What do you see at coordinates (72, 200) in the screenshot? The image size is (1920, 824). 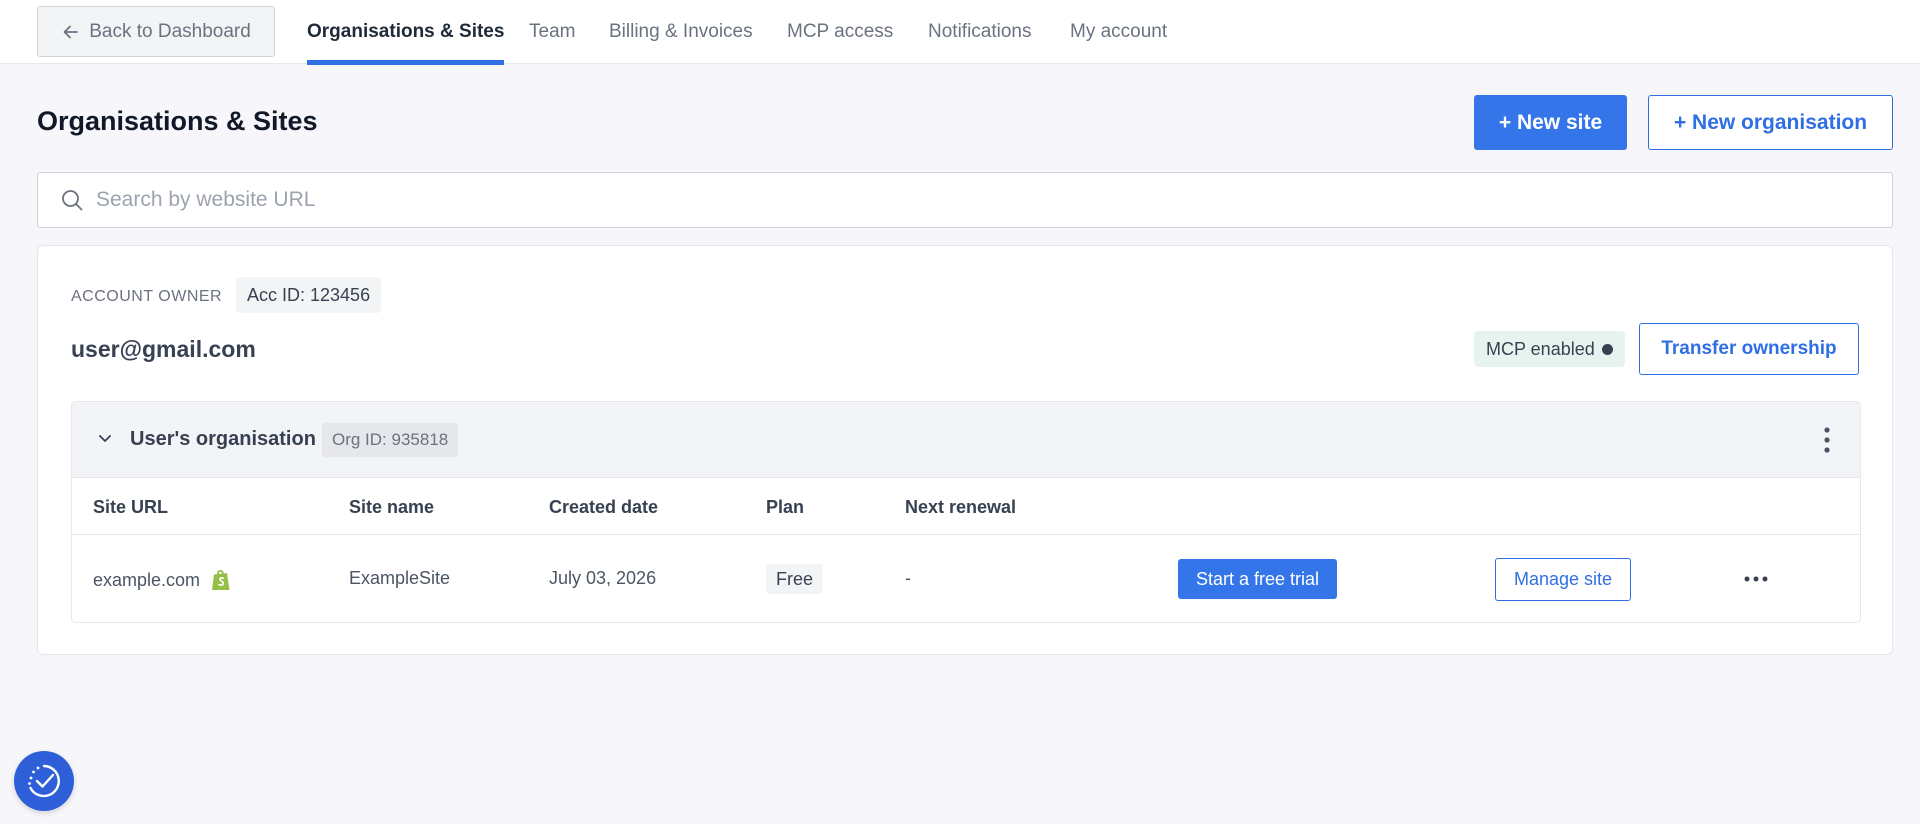 I see `search-icon` at bounding box center [72, 200].